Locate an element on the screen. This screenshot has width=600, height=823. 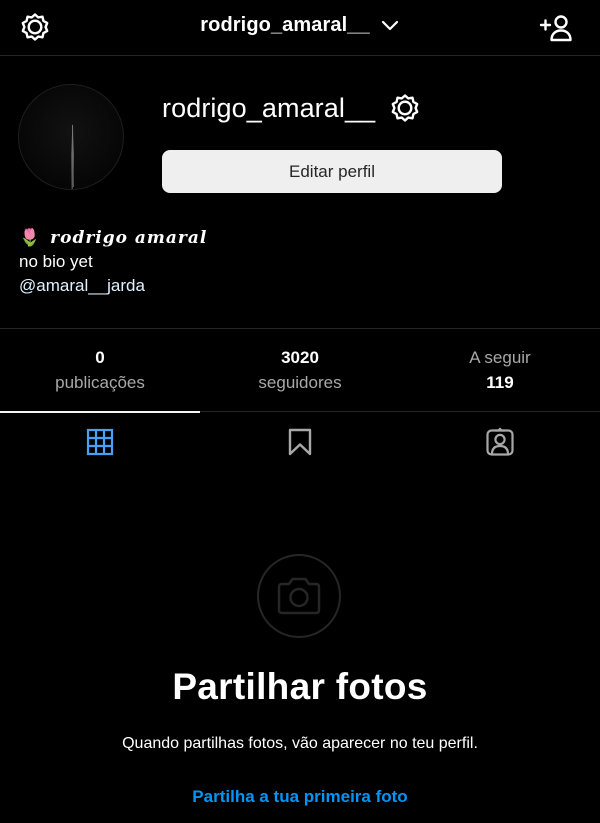
stat-followers: 3020 seguidores is located at coordinates (300, 370).